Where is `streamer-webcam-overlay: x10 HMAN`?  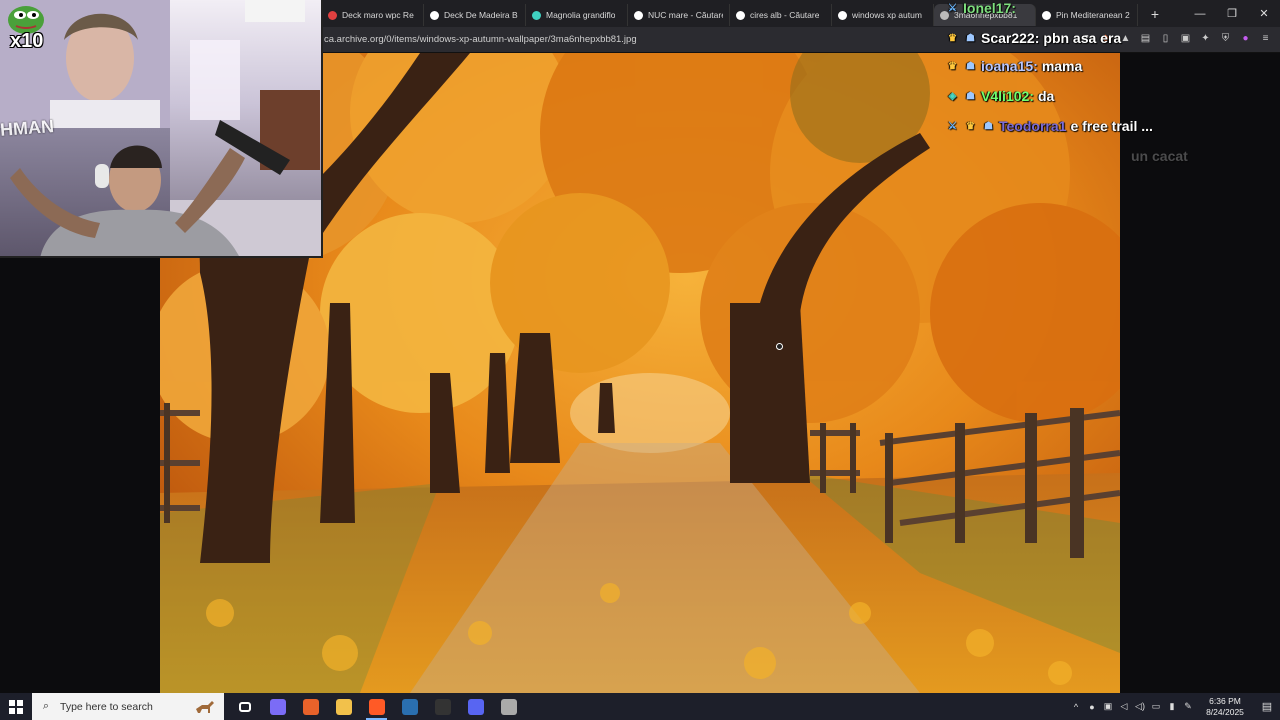
streamer-webcam-overlay: x10 HMAN is located at coordinates (161, 129).